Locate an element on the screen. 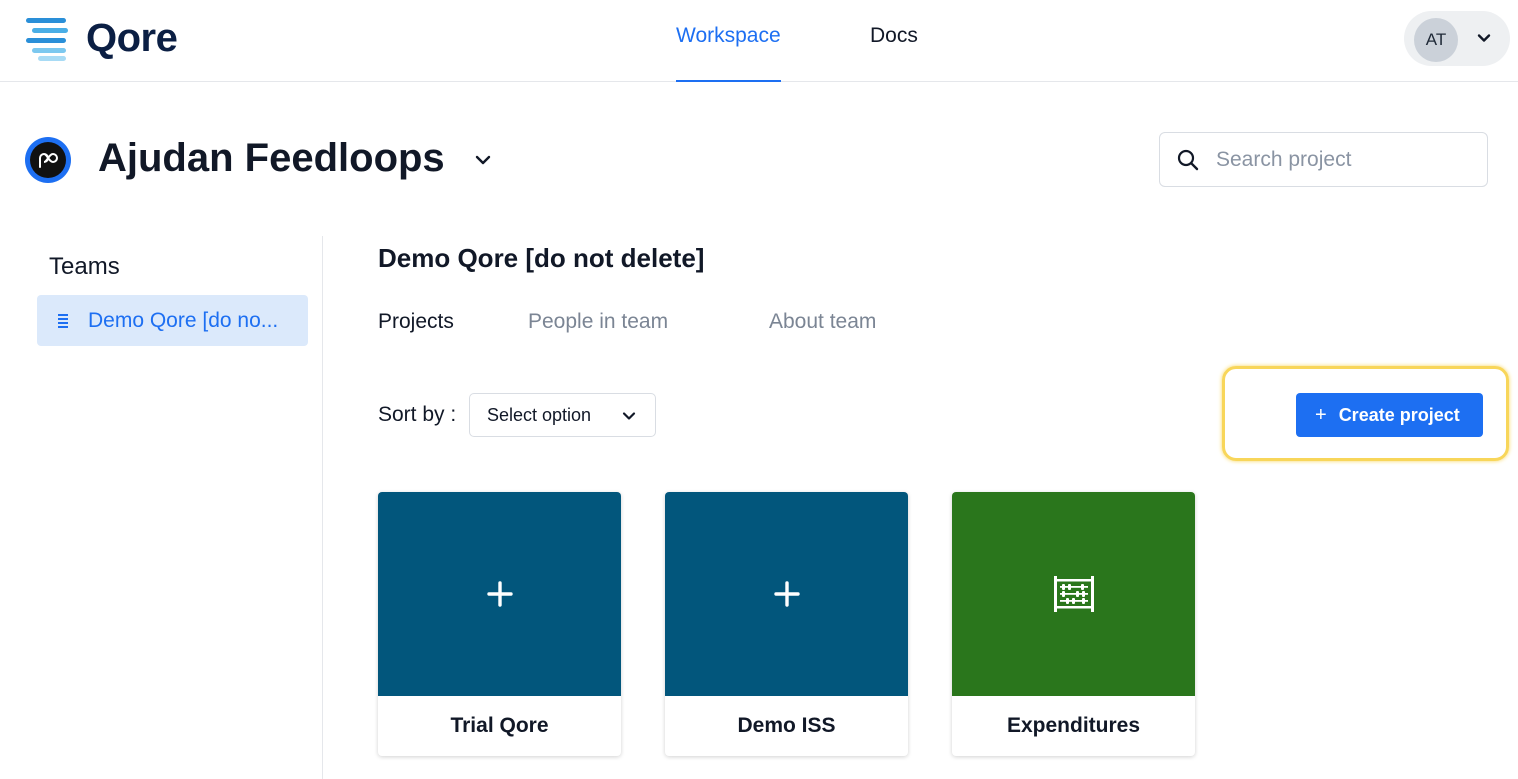  project-card-trial-qore: Trial Qore is located at coordinates (499, 624).